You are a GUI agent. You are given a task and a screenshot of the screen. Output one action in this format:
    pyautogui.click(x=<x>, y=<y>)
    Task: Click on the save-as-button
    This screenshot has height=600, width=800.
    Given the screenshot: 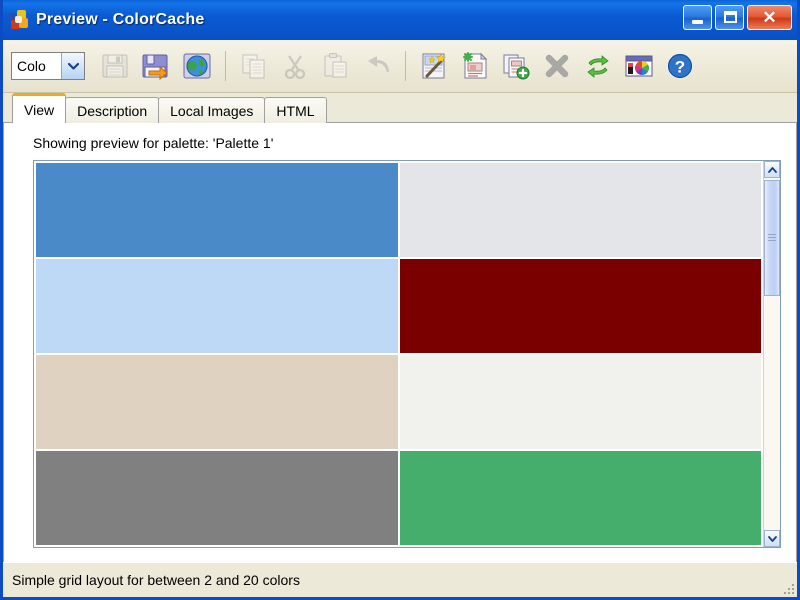 What is the action you would take?
    pyautogui.click(x=156, y=66)
    